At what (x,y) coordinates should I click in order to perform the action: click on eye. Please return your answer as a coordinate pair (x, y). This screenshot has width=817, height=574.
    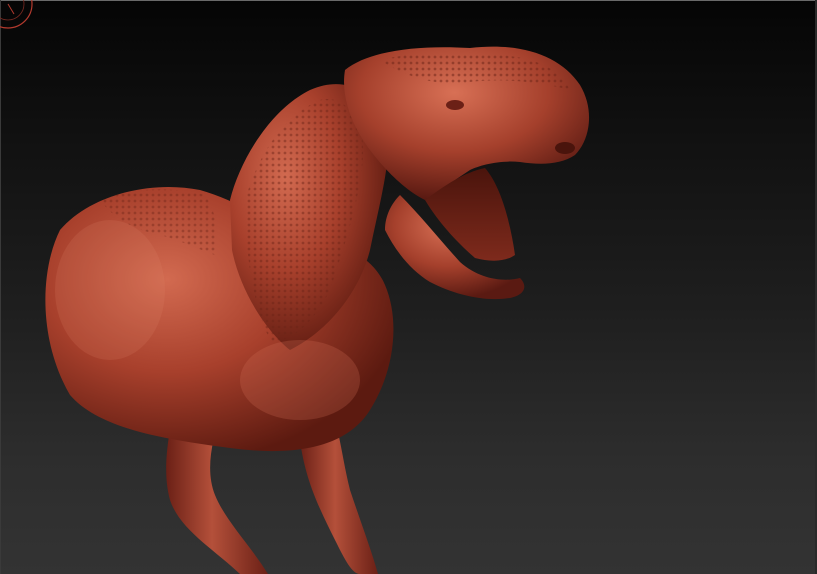
    Looking at the image, I should click on (455, 105).